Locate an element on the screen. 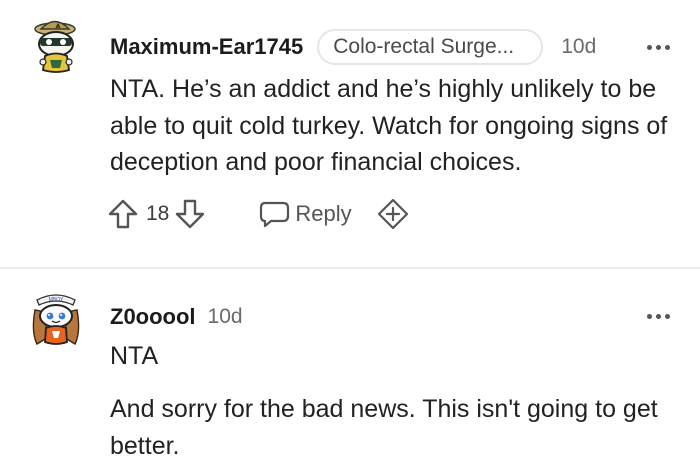 The height and width of the screenshot is (475, 700). vote-count: 18 is located at coordinates (158, 213).